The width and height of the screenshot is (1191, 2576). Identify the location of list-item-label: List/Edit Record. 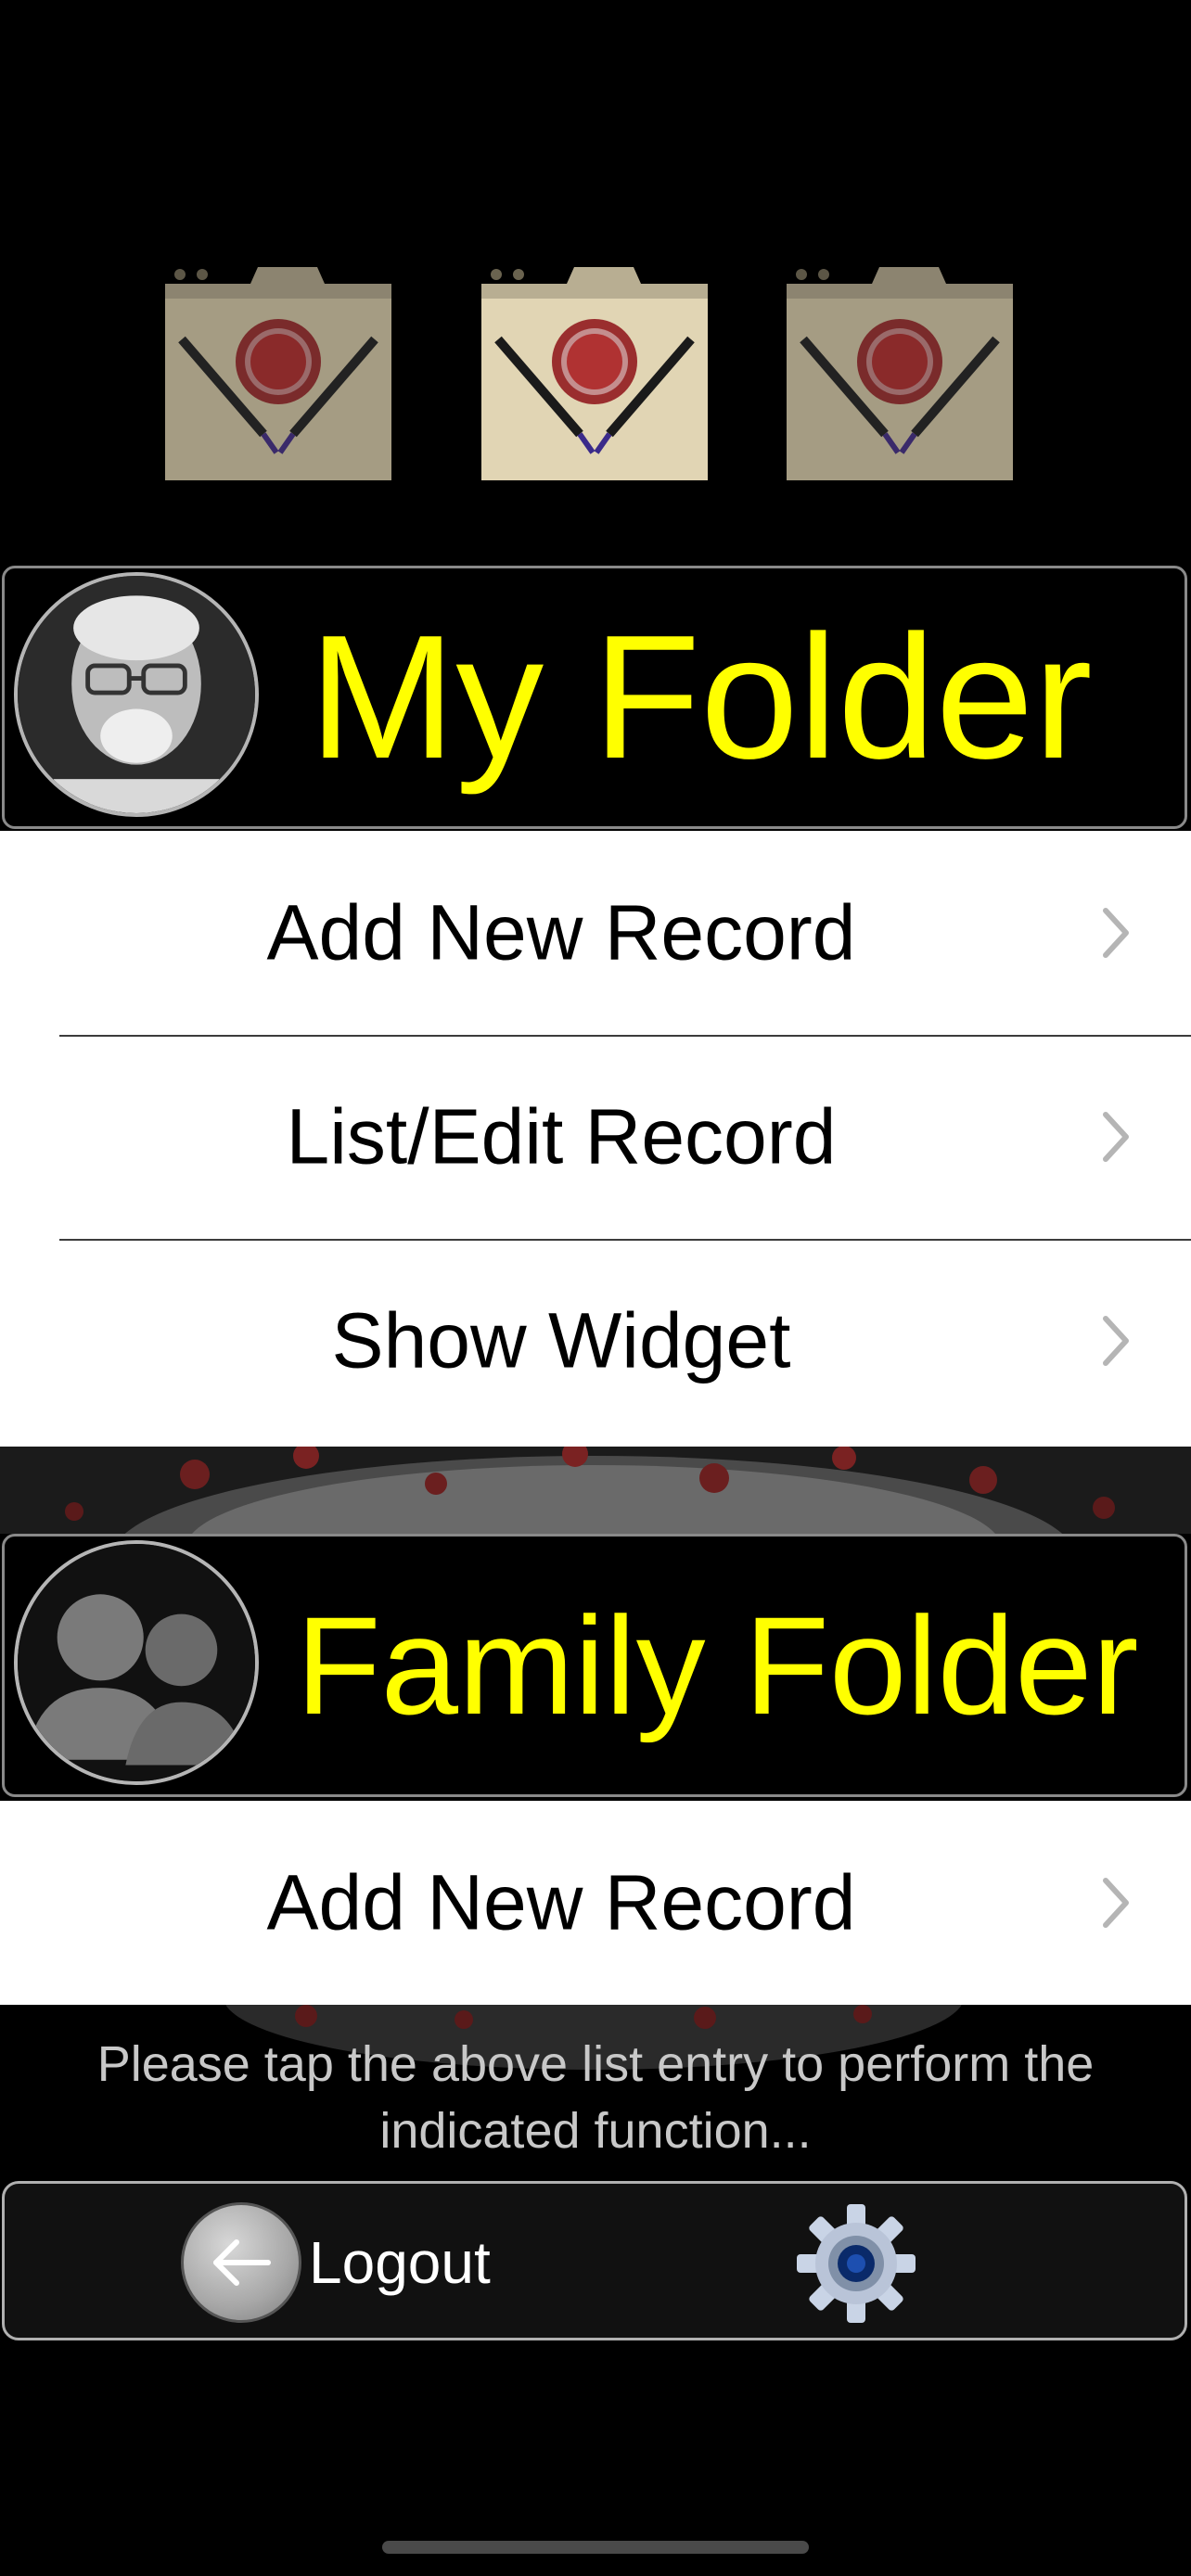
(561, 1136).